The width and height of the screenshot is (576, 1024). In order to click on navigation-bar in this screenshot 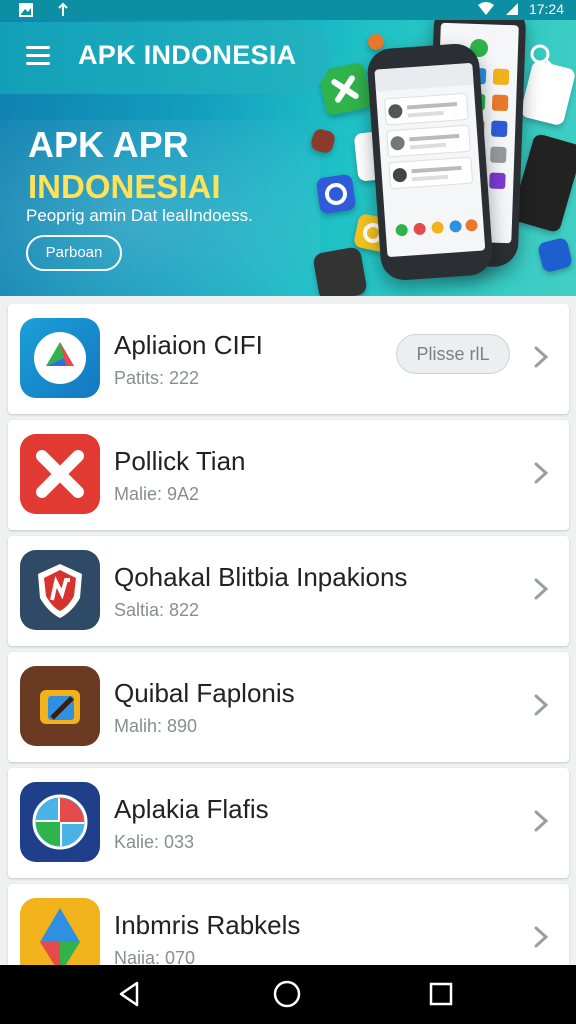, I will do `click(288, 994)`.